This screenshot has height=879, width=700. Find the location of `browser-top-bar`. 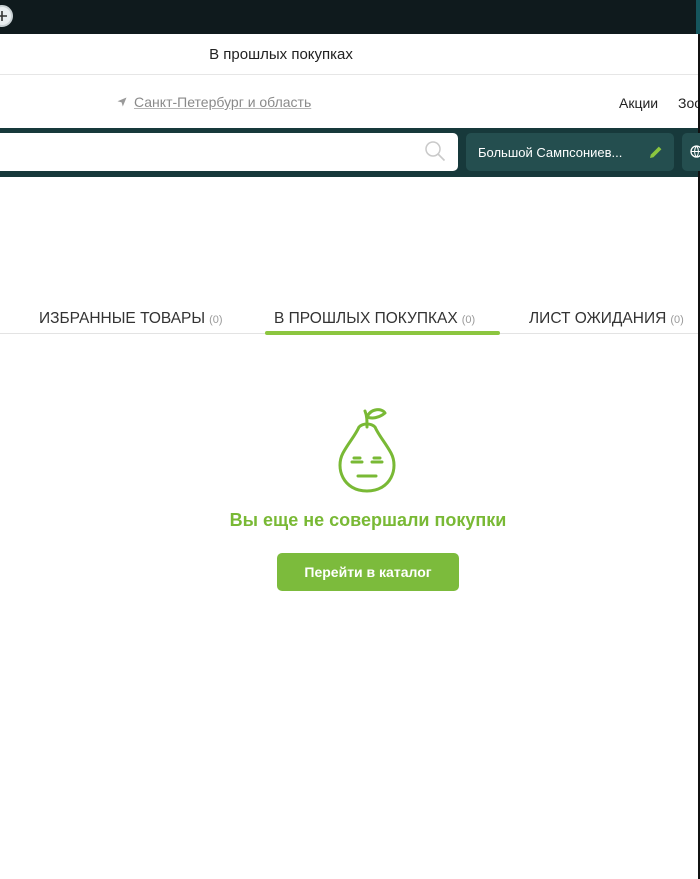

browser-top-bar is located at coordinates (350, 17).